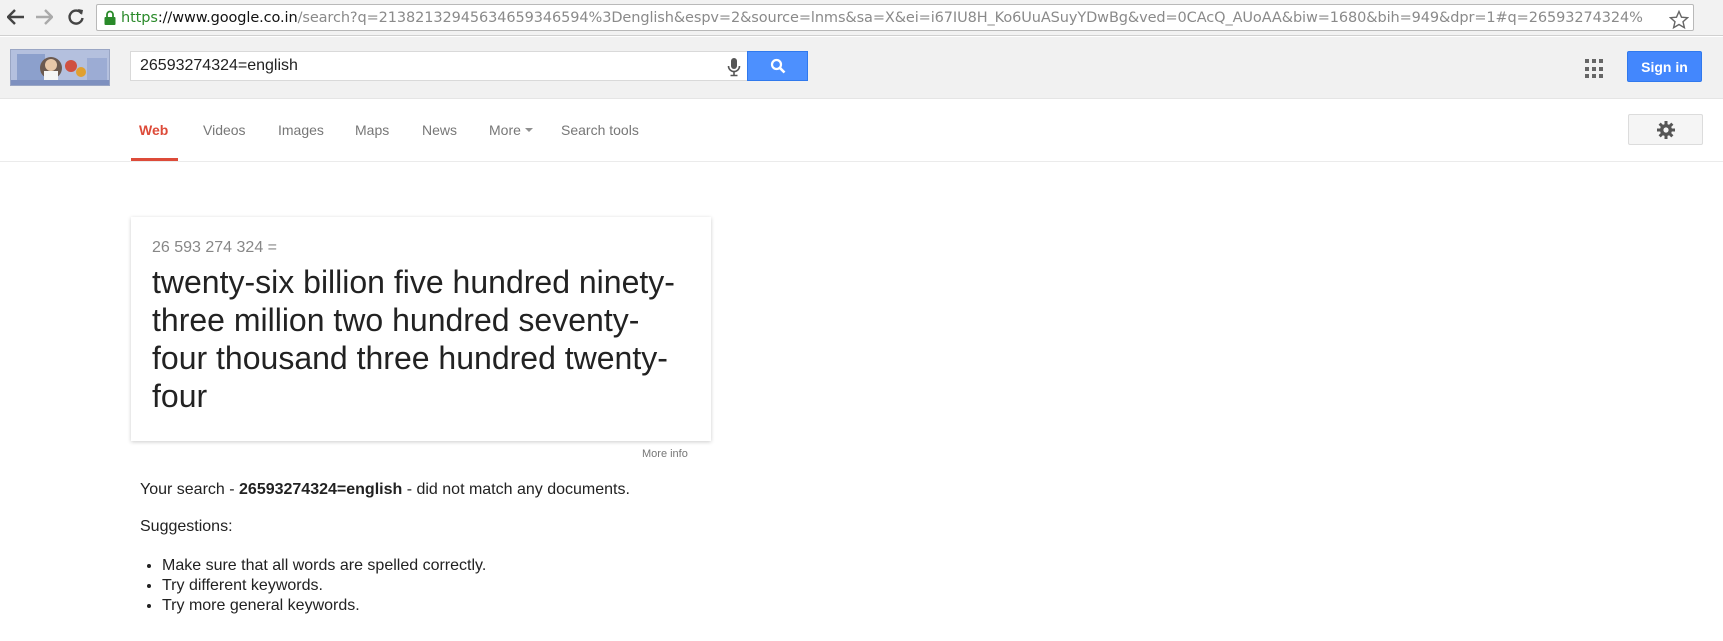 The image size is (1723, 641). I want to click on forward-arrow-icon, so click(44, 17).